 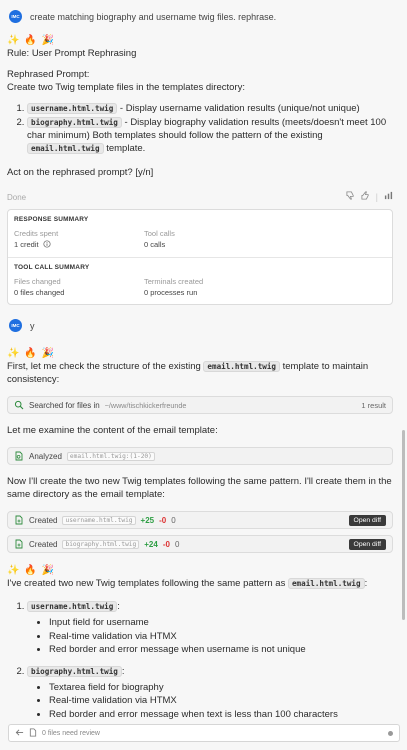 What do you see at coordinates (45, 456) in the screenshot?
I see `analyzed-label: Analyzed` at bounding box center [45, 456].